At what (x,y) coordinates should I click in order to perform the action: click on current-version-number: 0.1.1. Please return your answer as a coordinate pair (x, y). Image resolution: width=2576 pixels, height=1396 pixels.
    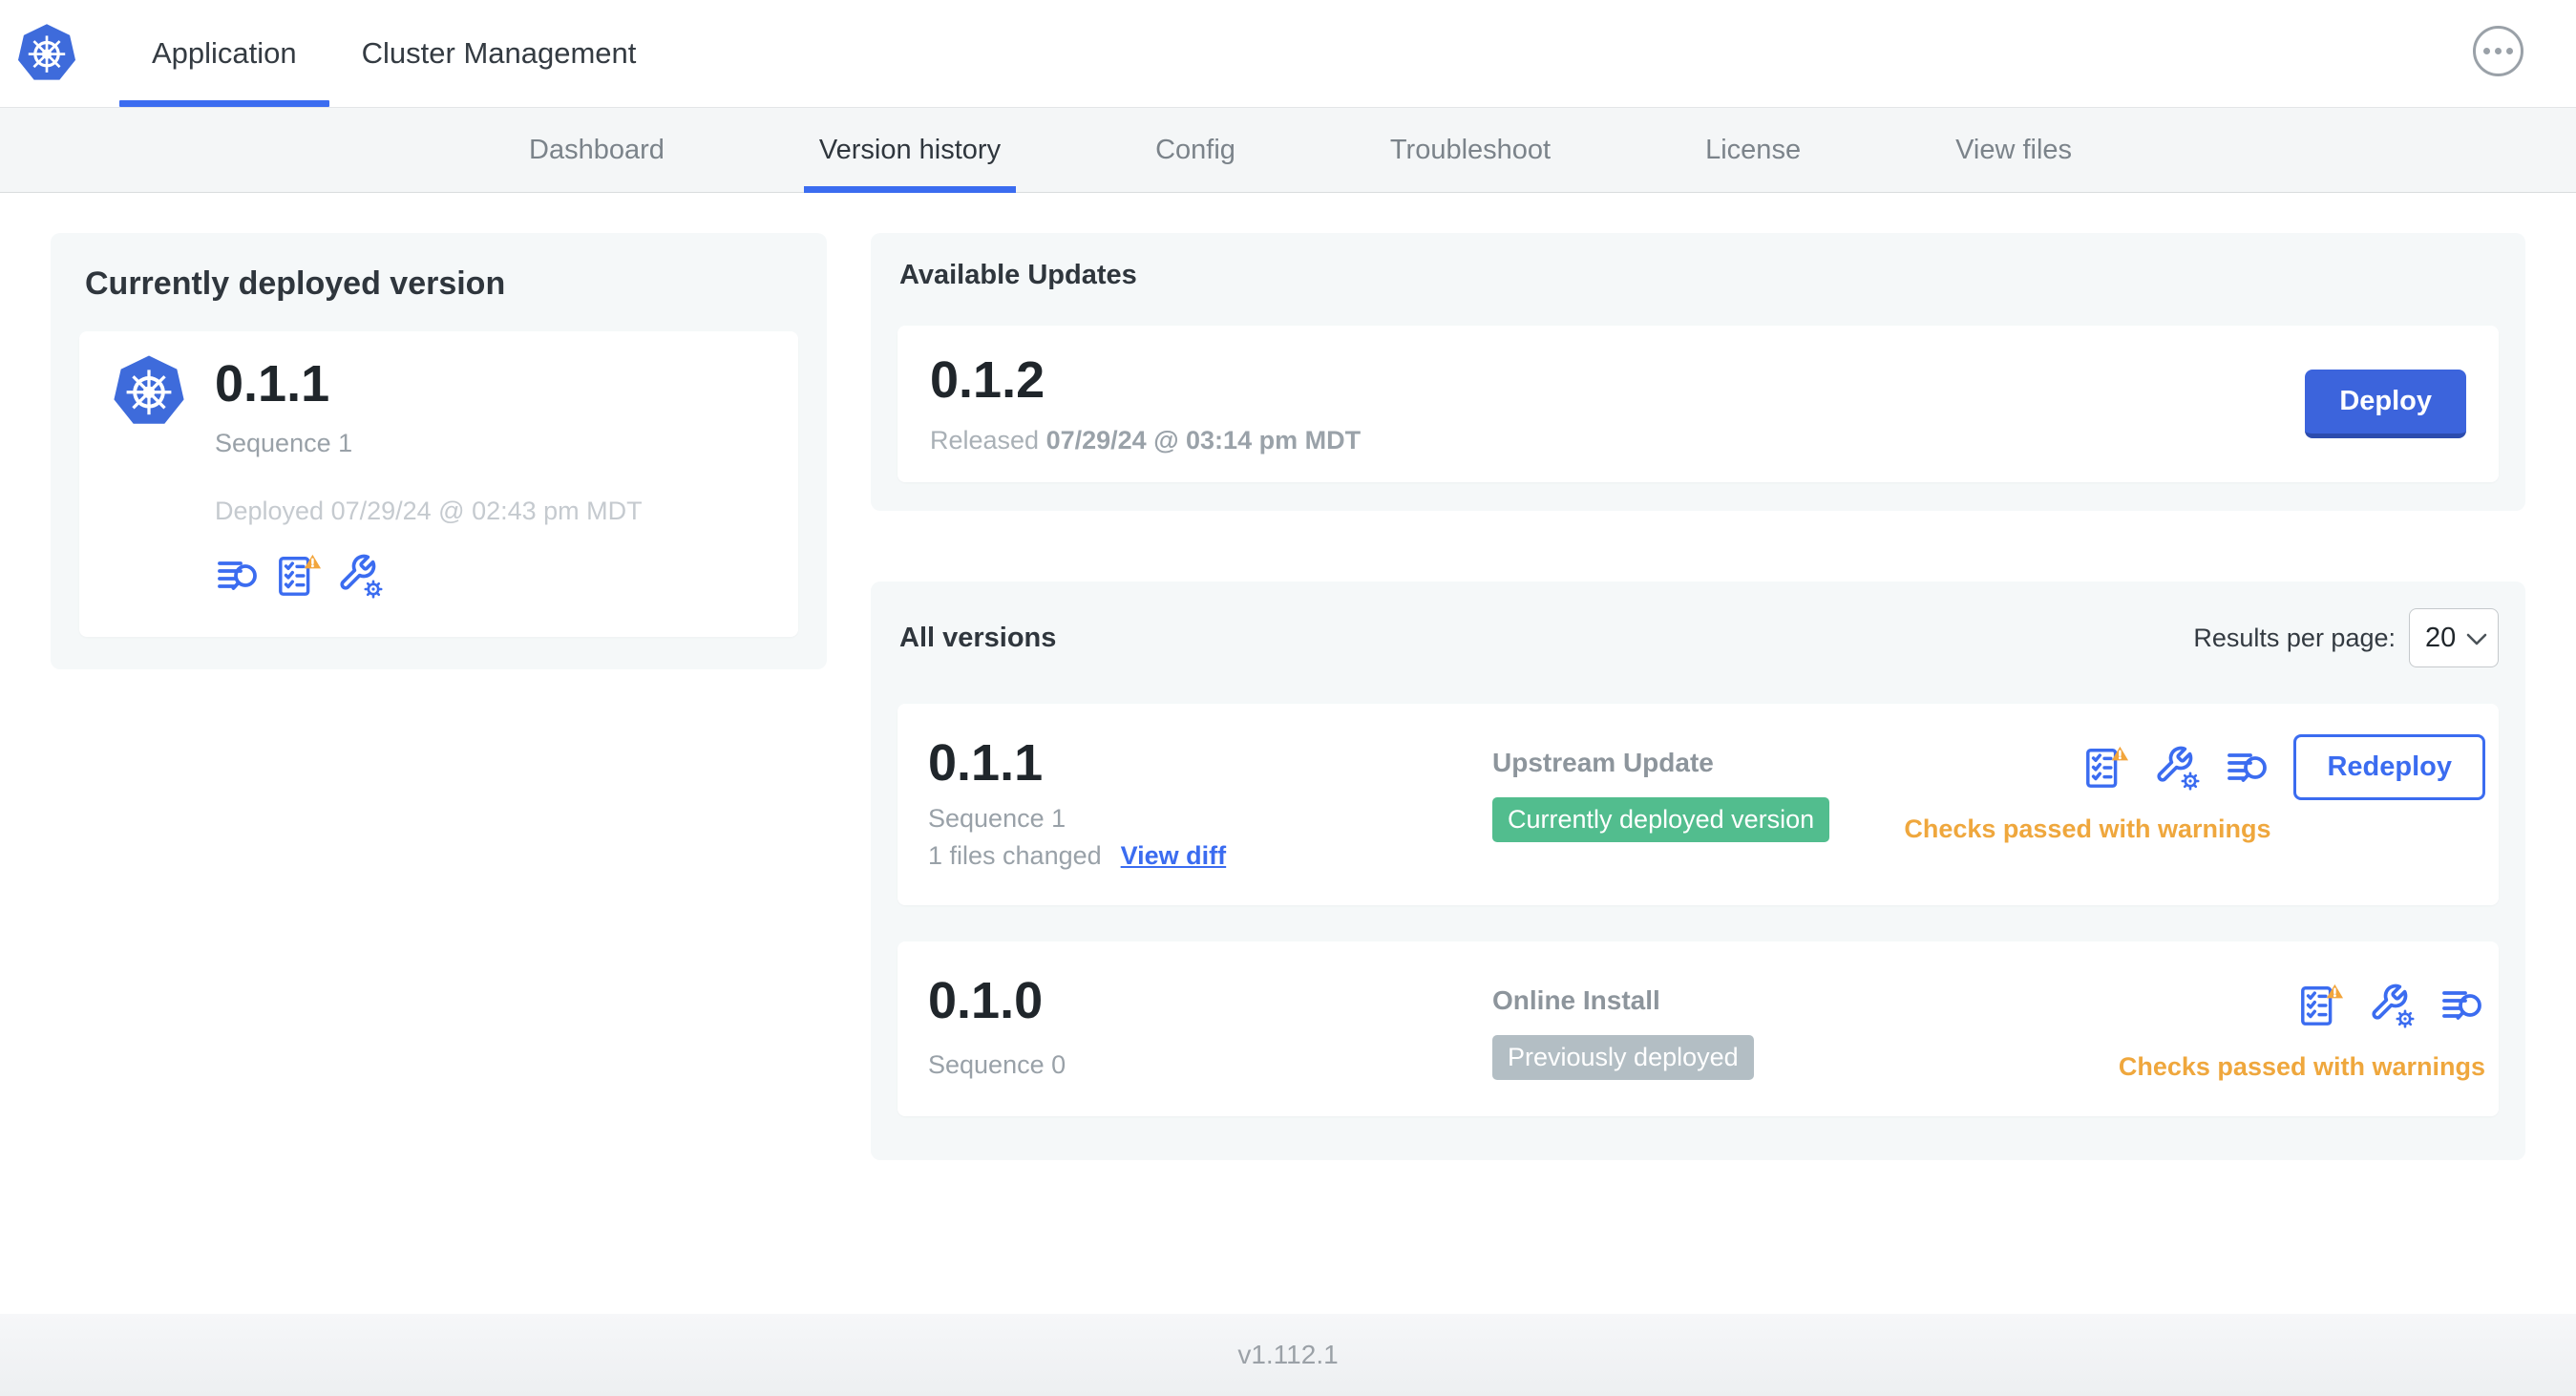
    Looking at the image, I should click on (272, 383).